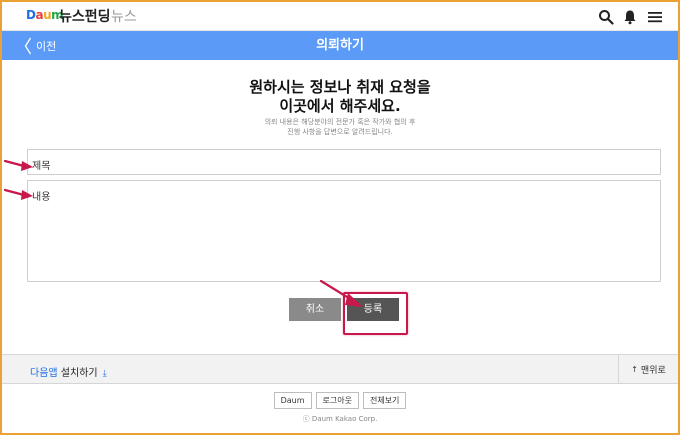 The width and height of the screenshot is (680, 435). Describe the element at coordinates (341, 293) in the screenshot. I see `arrow-annotation-submit` at that location.